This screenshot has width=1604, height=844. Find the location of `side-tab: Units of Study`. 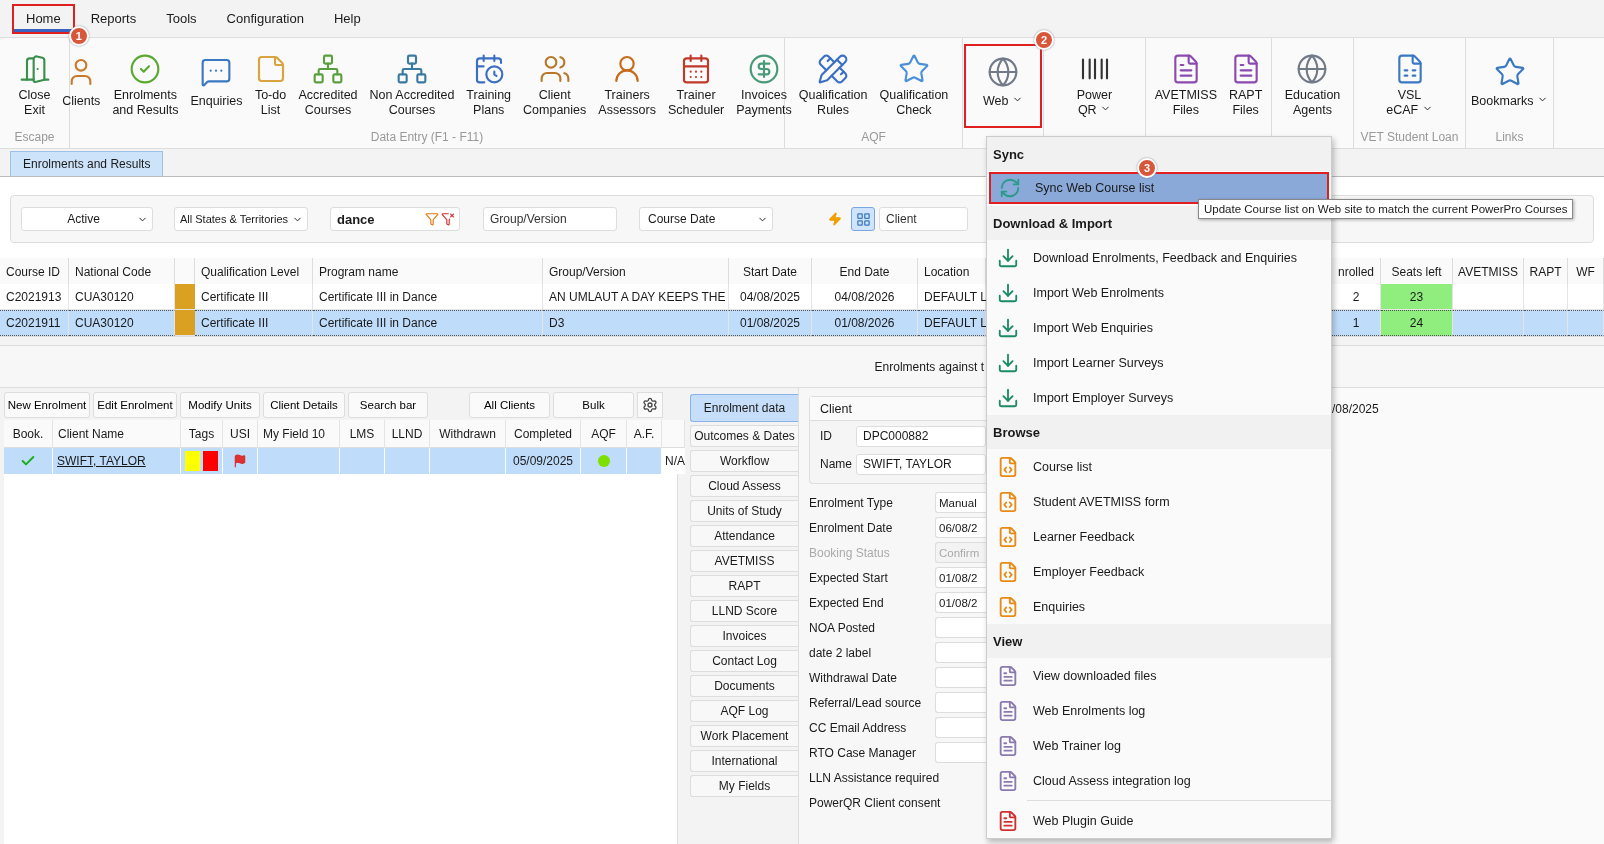

side-tab: Units of Study is located at coordinates (744, 511).